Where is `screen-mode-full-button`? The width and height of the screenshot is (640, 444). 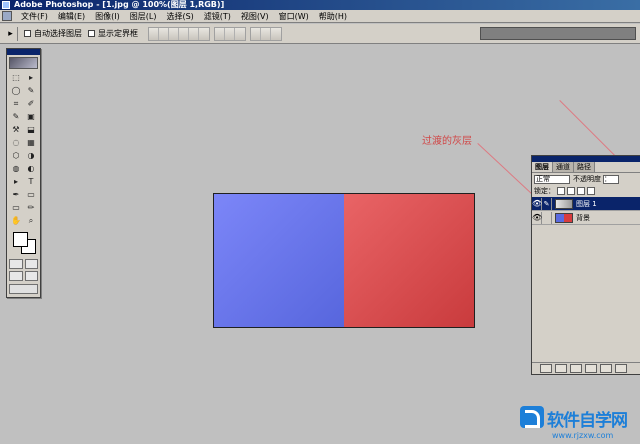 screen-mode-full-button is located at coordinates (31, 276).